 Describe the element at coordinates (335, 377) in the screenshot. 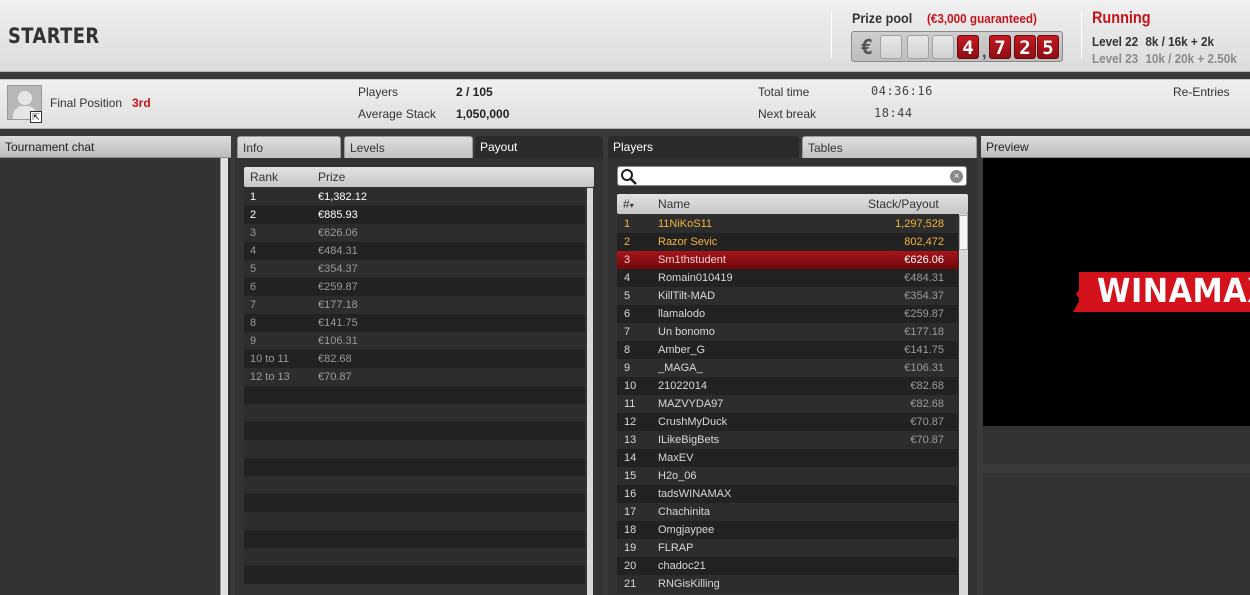

I see `payout-prize: €70.87` at that location.